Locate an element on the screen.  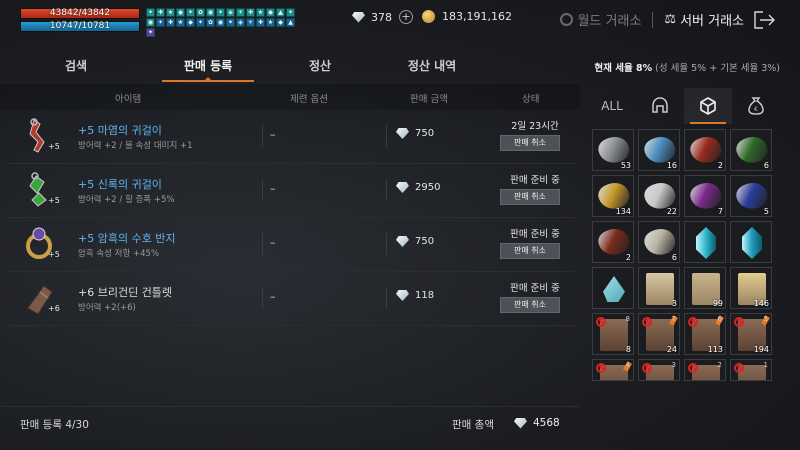
category-all-label: ALL is located at coordinates (612, 106).